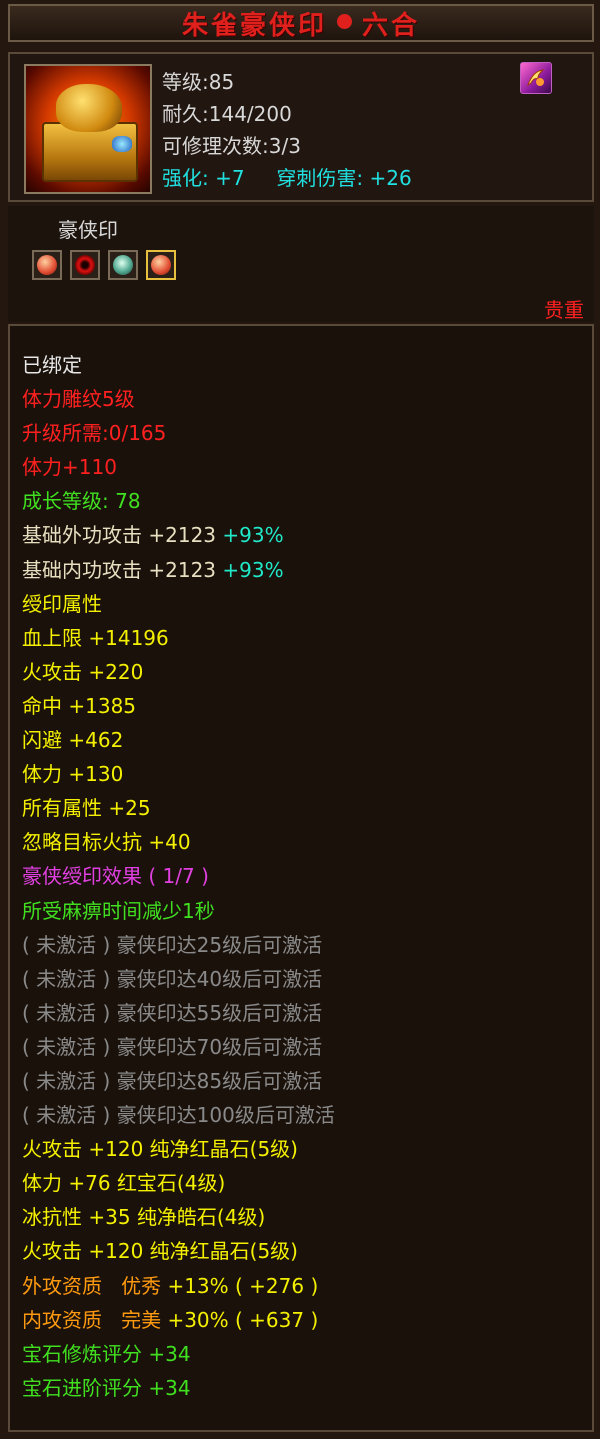  What do you see at coordinates (69, 467) in the screenshot?
I see `engrave-stamina: 体力+110` at bounding box center [69, 467].